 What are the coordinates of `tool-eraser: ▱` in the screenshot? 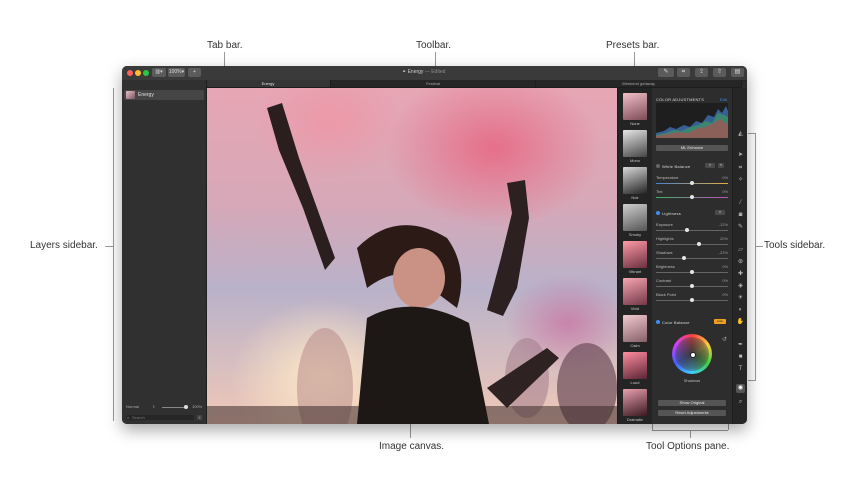 It's located at (740, 250).